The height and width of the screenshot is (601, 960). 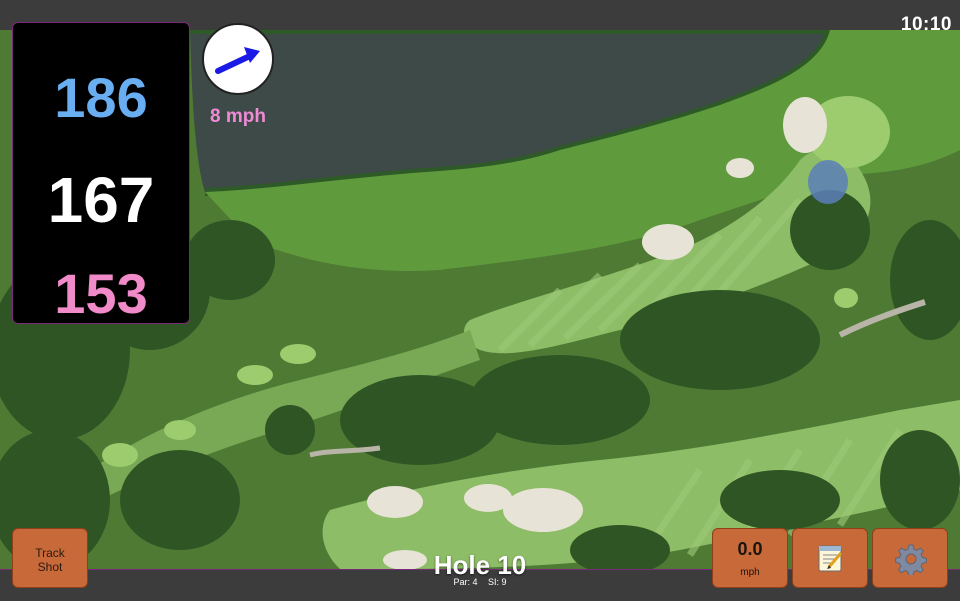 I want to click on wind-speed: 8 mph, so click(x=238, y=116).